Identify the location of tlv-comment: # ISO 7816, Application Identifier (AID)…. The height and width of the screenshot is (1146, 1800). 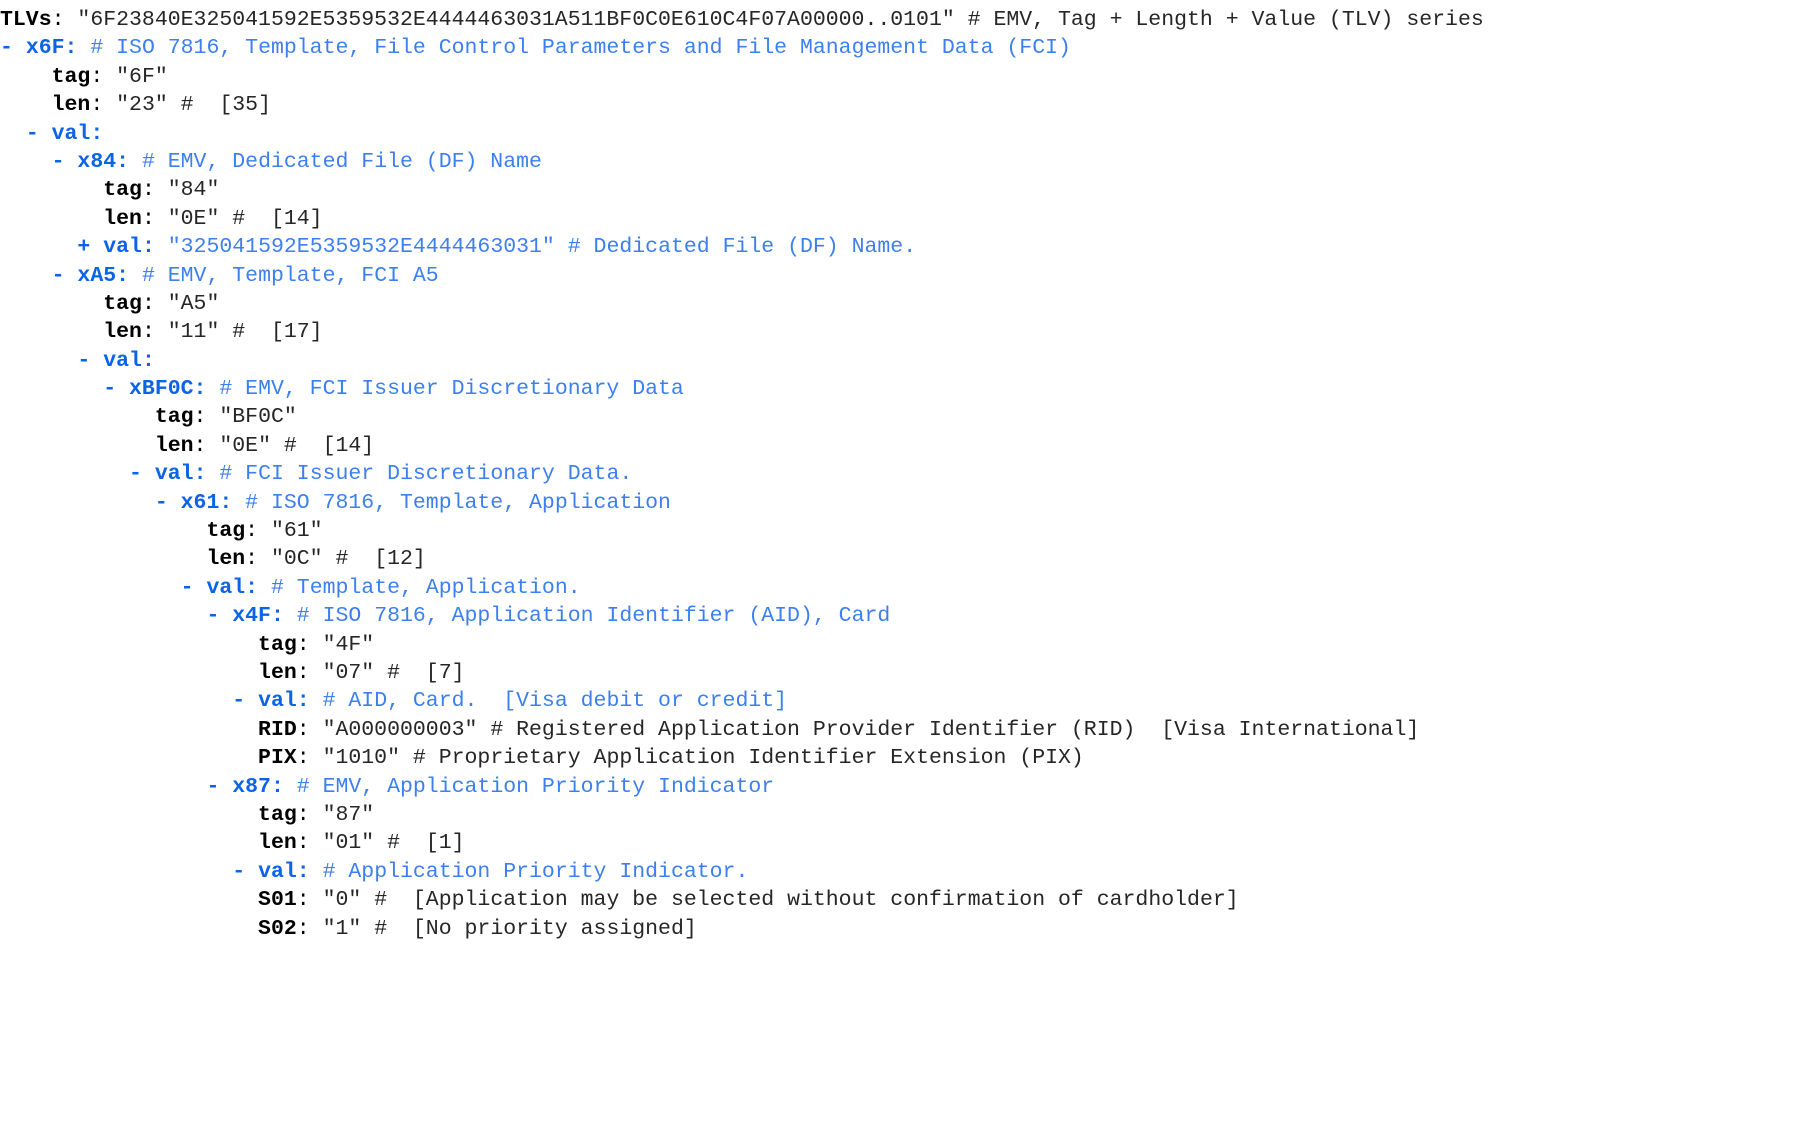
(593, 616).